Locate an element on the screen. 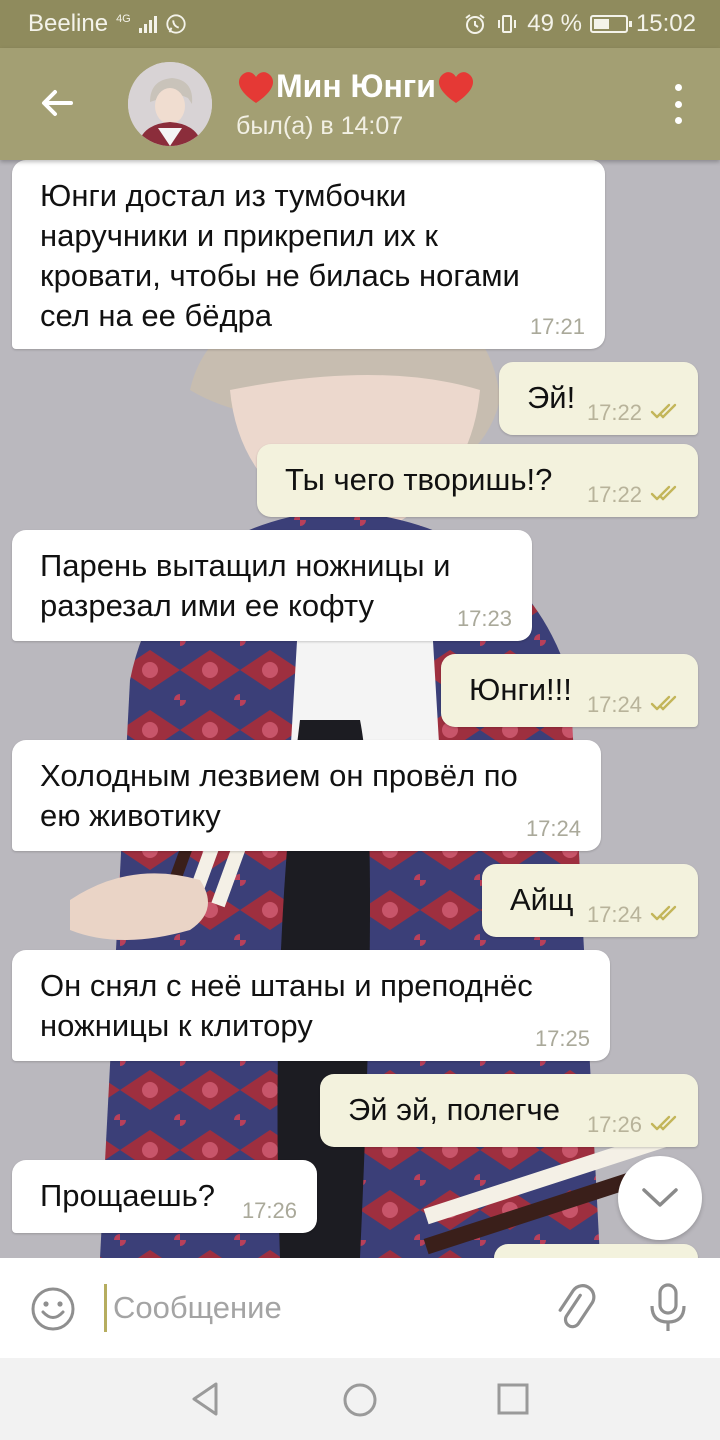  avatar-image is located at coordinates (170, 104).